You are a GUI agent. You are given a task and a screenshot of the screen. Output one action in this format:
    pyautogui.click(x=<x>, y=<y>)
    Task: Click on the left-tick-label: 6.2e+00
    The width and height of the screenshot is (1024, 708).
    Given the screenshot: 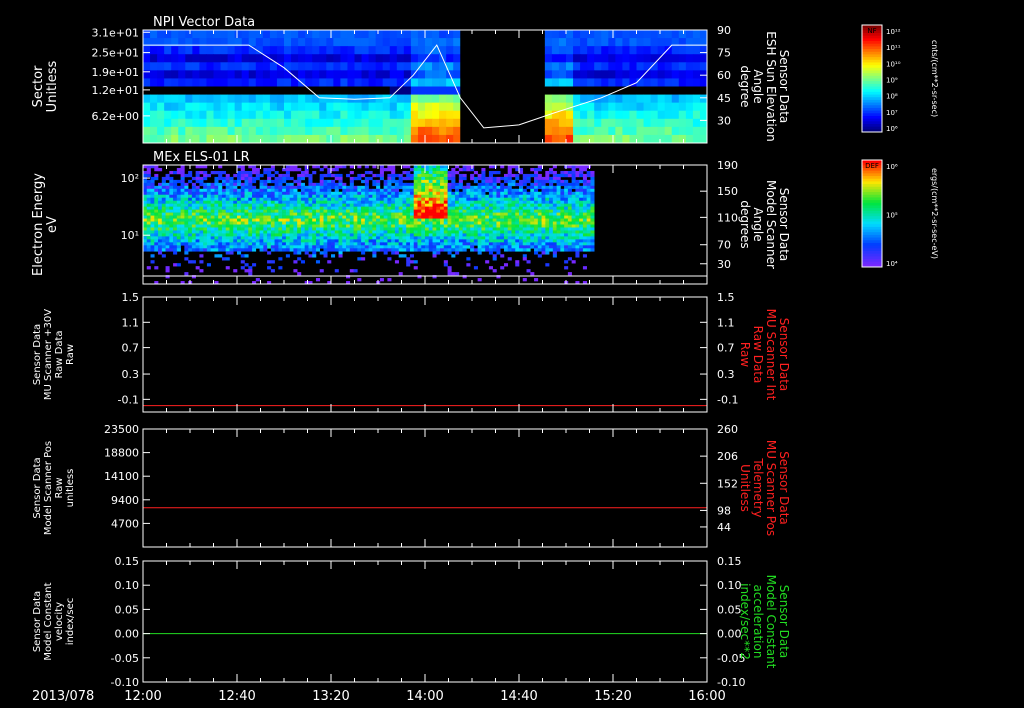 What is the action you would take?
    pyautogui.click(x=115, y=116)
    